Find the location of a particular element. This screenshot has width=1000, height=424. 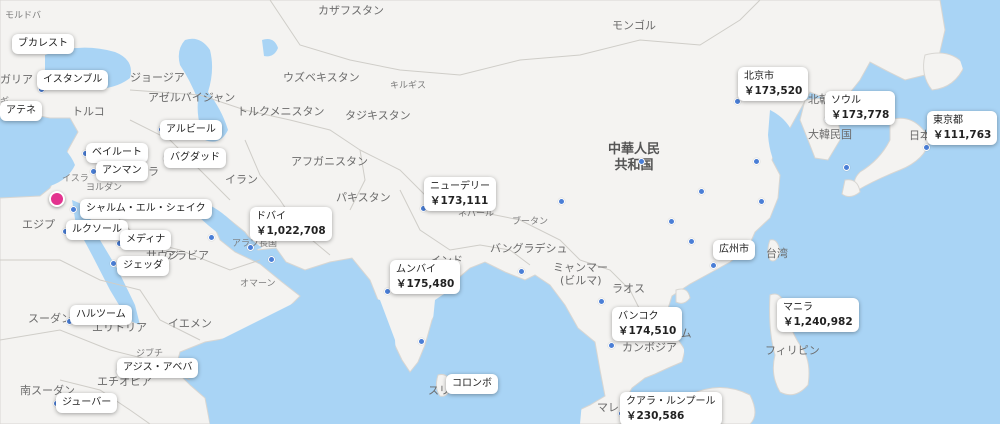

pin-name: ジューバー is located at coordinates (87, 402).